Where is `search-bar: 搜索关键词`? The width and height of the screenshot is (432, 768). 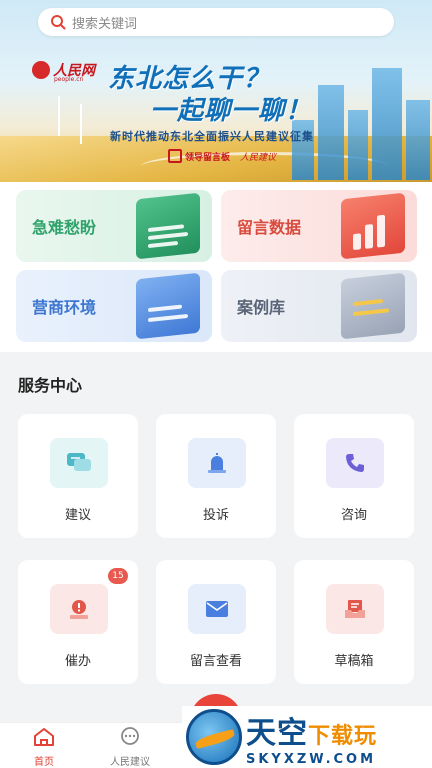
search-bar: 搜索关键词 is located at coordinates (216, 22).